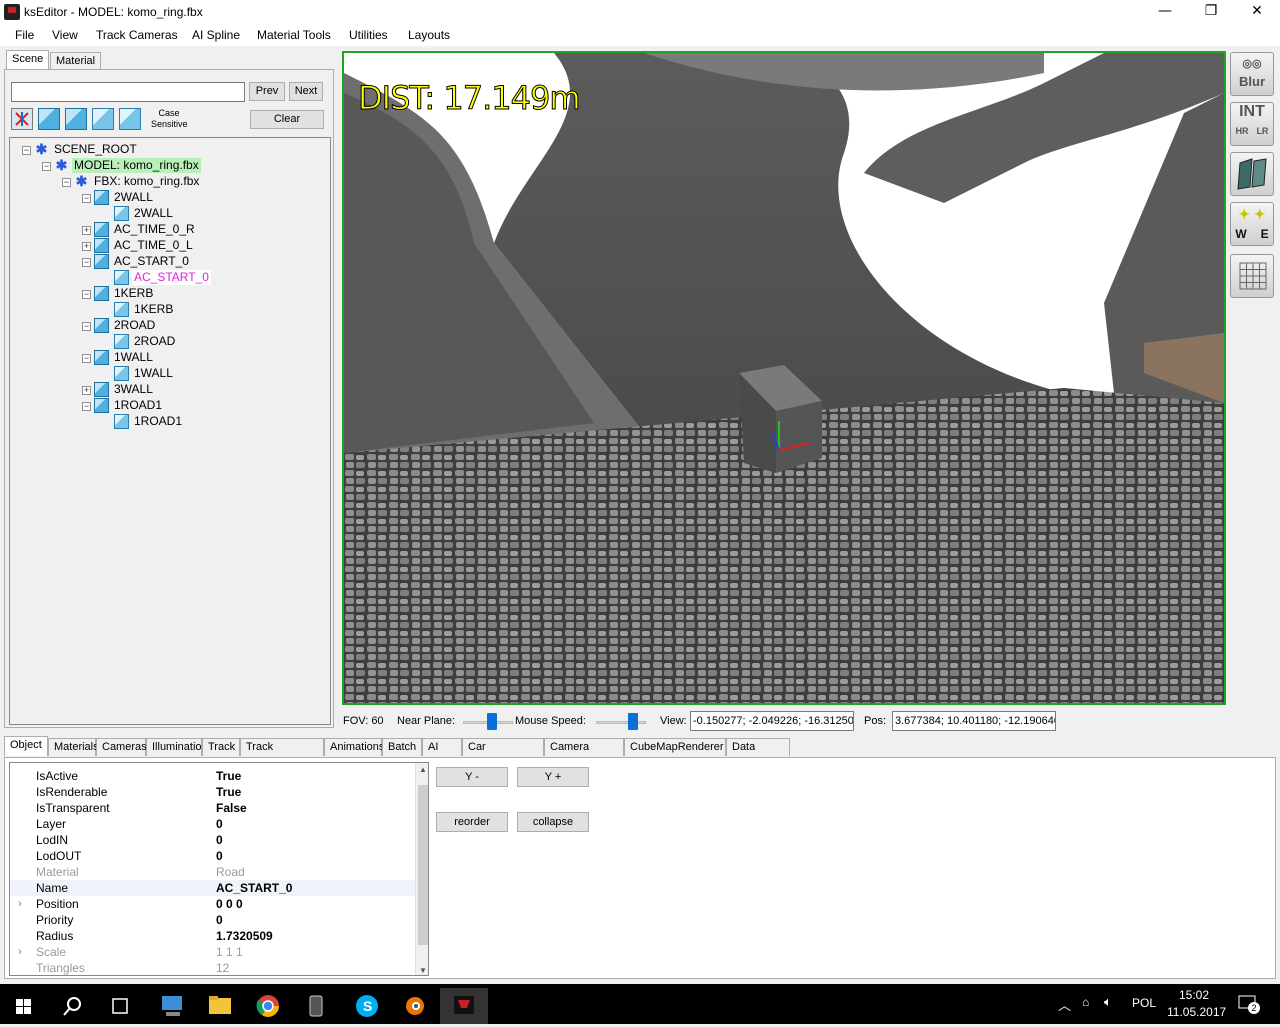 The width and height of the screenshot is (1280, 1027). Describe the element at coordinates (464, 1006) in the screenshot. I see `ks-editor-taskbar-icon` at that location.